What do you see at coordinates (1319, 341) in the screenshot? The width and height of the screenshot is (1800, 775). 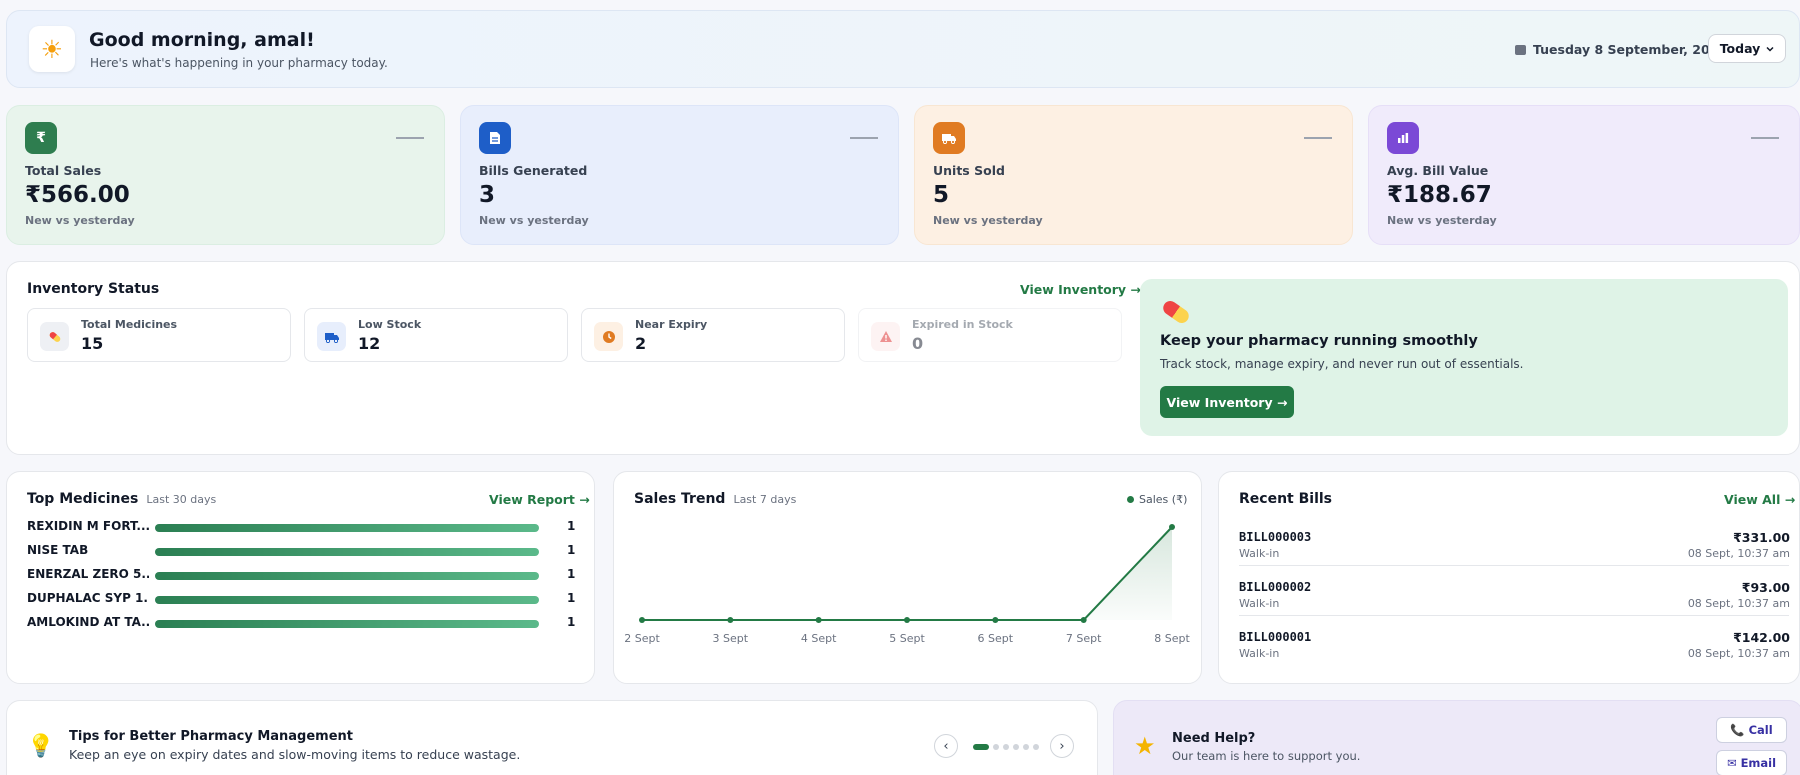 I see `promo-title: Keep your pharmacy running smoothly` at bounding box center [1319, 341].